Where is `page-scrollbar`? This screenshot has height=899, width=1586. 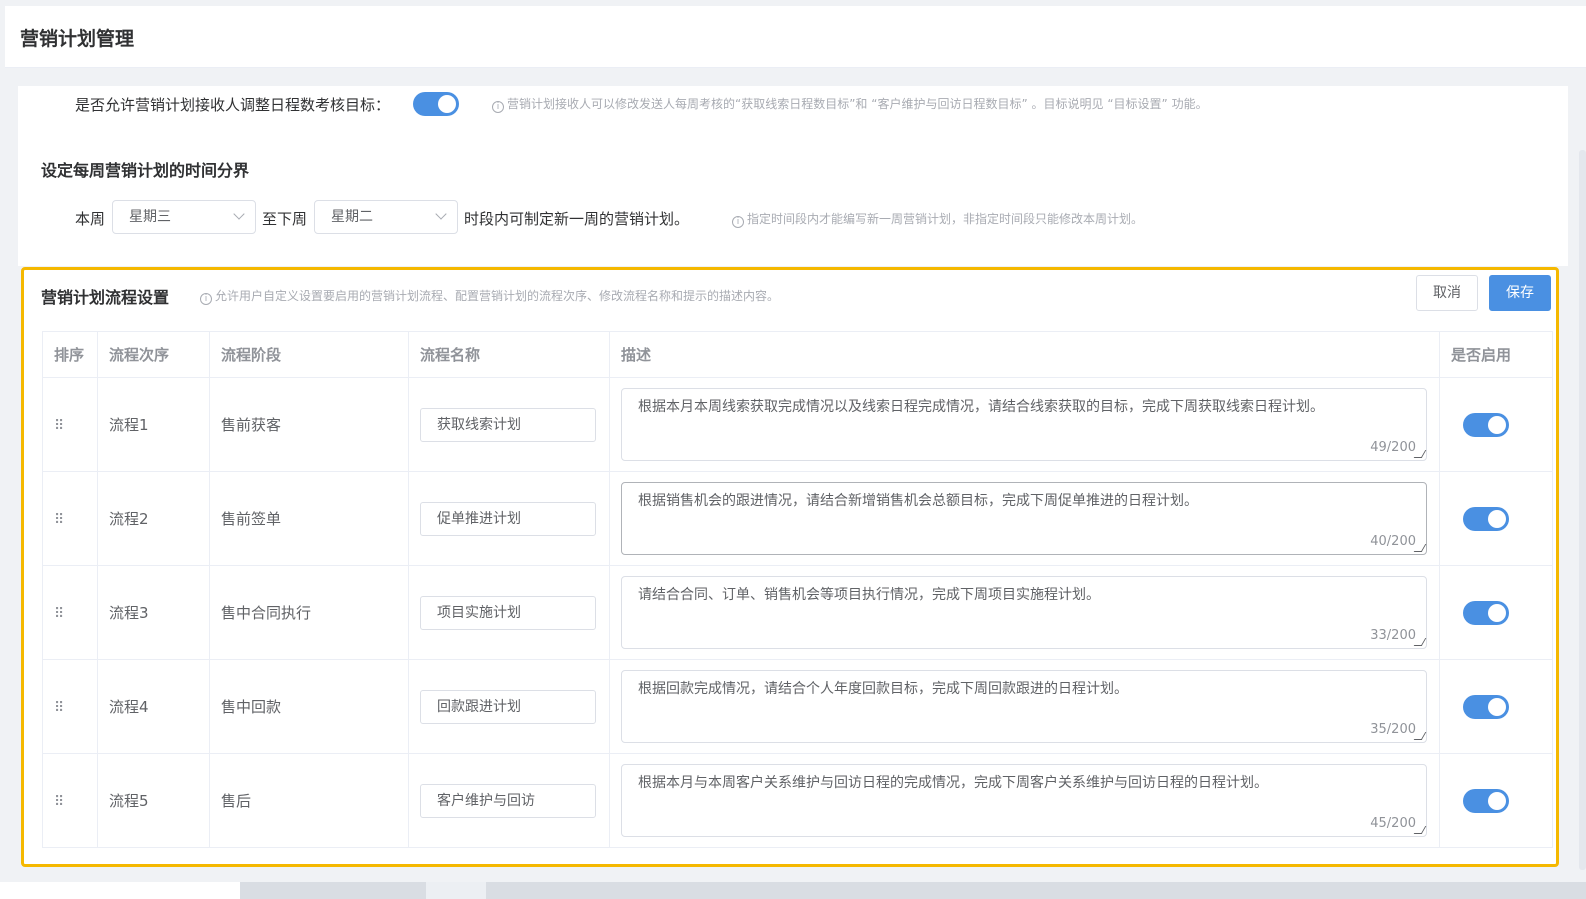
page-scrollbar is located at coordinates (1582, 510).